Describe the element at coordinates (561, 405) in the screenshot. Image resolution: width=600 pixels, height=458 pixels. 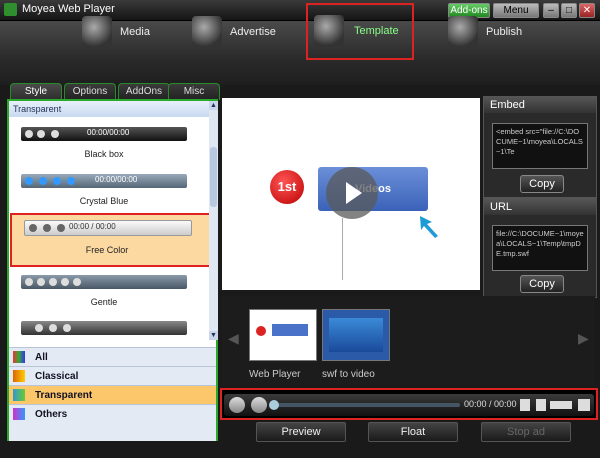
I see `volume-level-icon` at that location.